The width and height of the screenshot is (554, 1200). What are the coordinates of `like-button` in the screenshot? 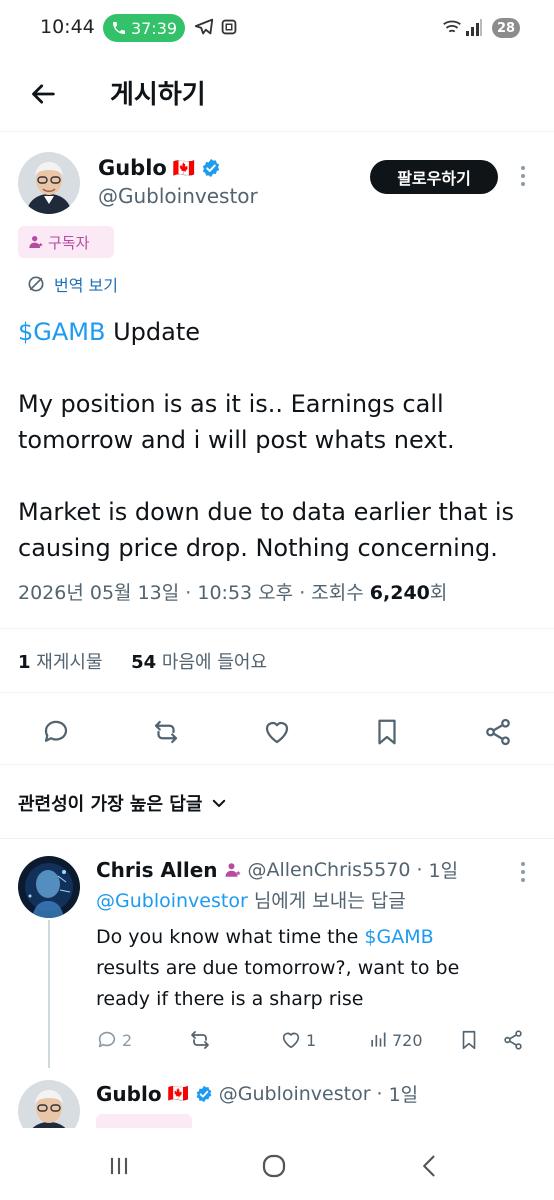 It's located at (277, 732).